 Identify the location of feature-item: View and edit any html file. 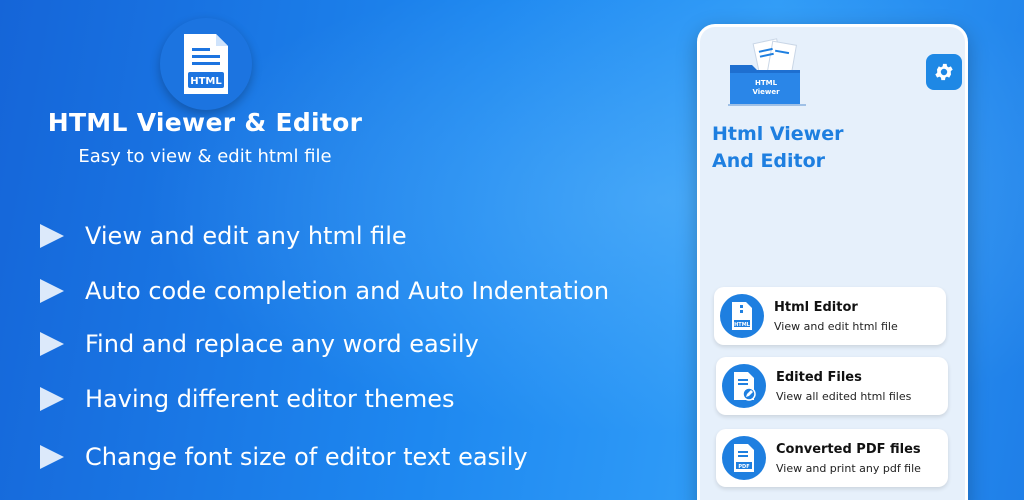
(223, 236).